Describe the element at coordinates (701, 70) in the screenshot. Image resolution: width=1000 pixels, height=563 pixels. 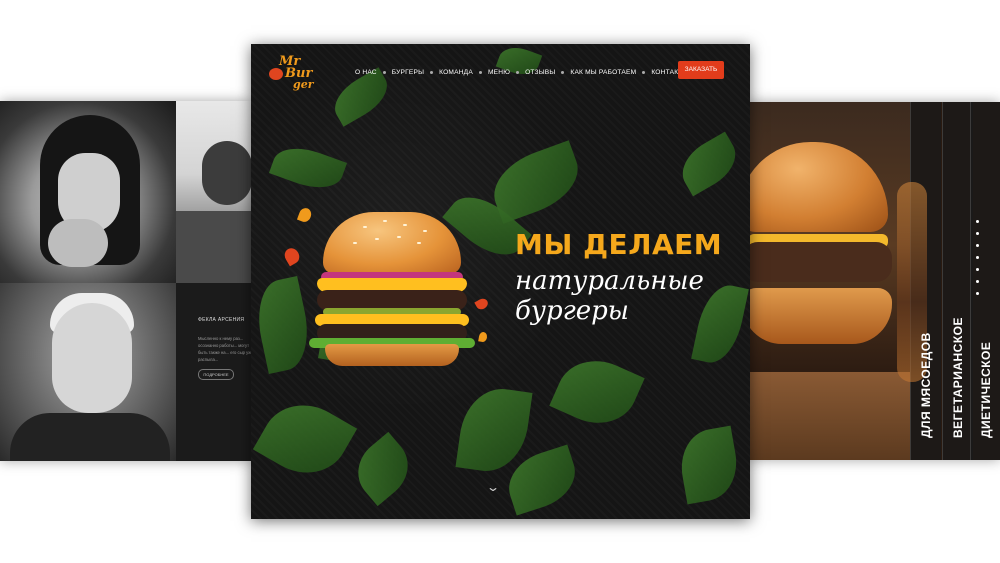
I see `order-button: ЗАКАЗАТЬ` at that location.